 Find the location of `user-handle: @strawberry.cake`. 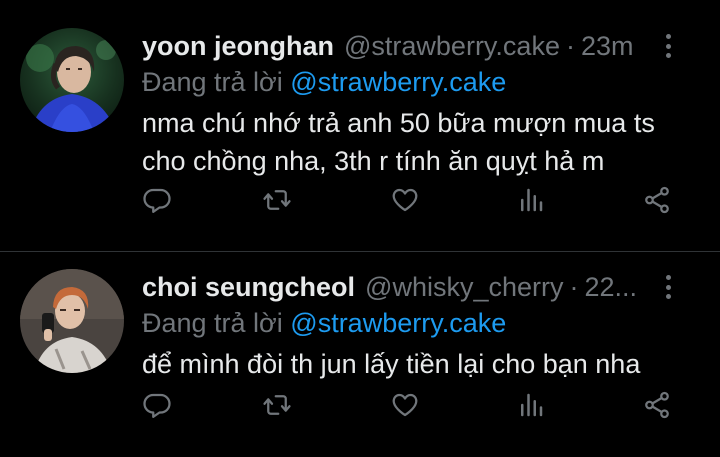

user-handle: @strawberry.cake is located at coordinates (452, 46).